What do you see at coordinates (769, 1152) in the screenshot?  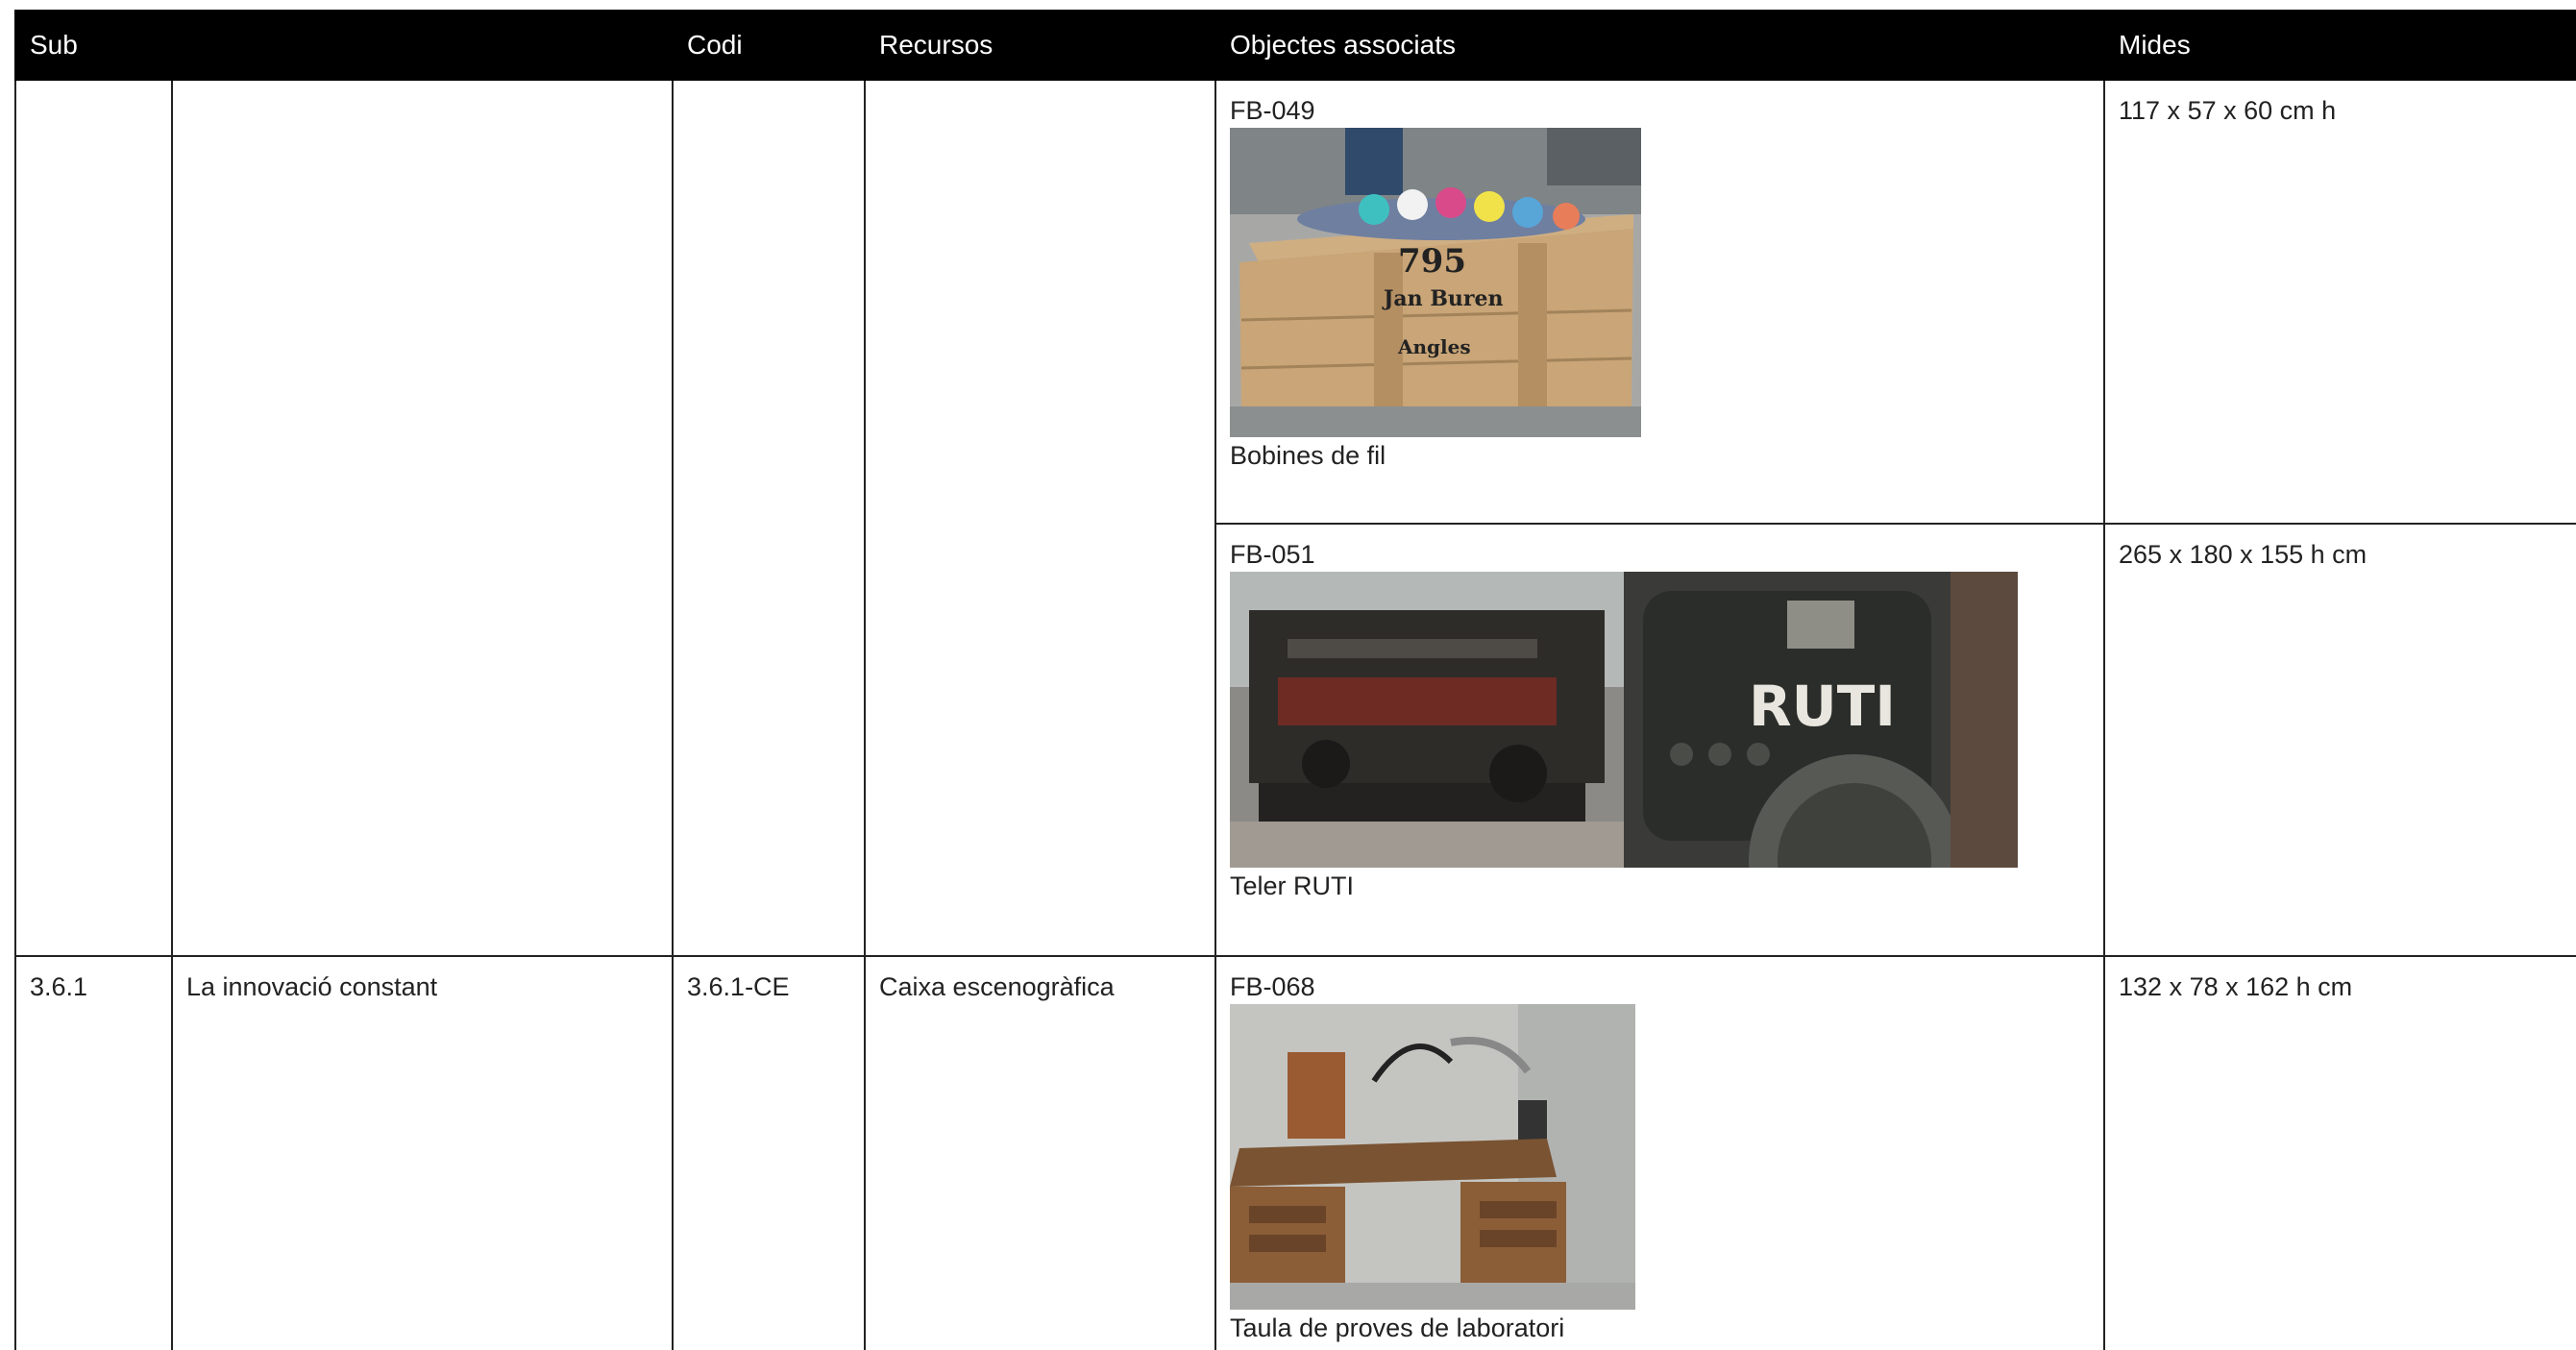 I see `codi-cell: 3.6.1-CE` at bounding box center [769, 1152].